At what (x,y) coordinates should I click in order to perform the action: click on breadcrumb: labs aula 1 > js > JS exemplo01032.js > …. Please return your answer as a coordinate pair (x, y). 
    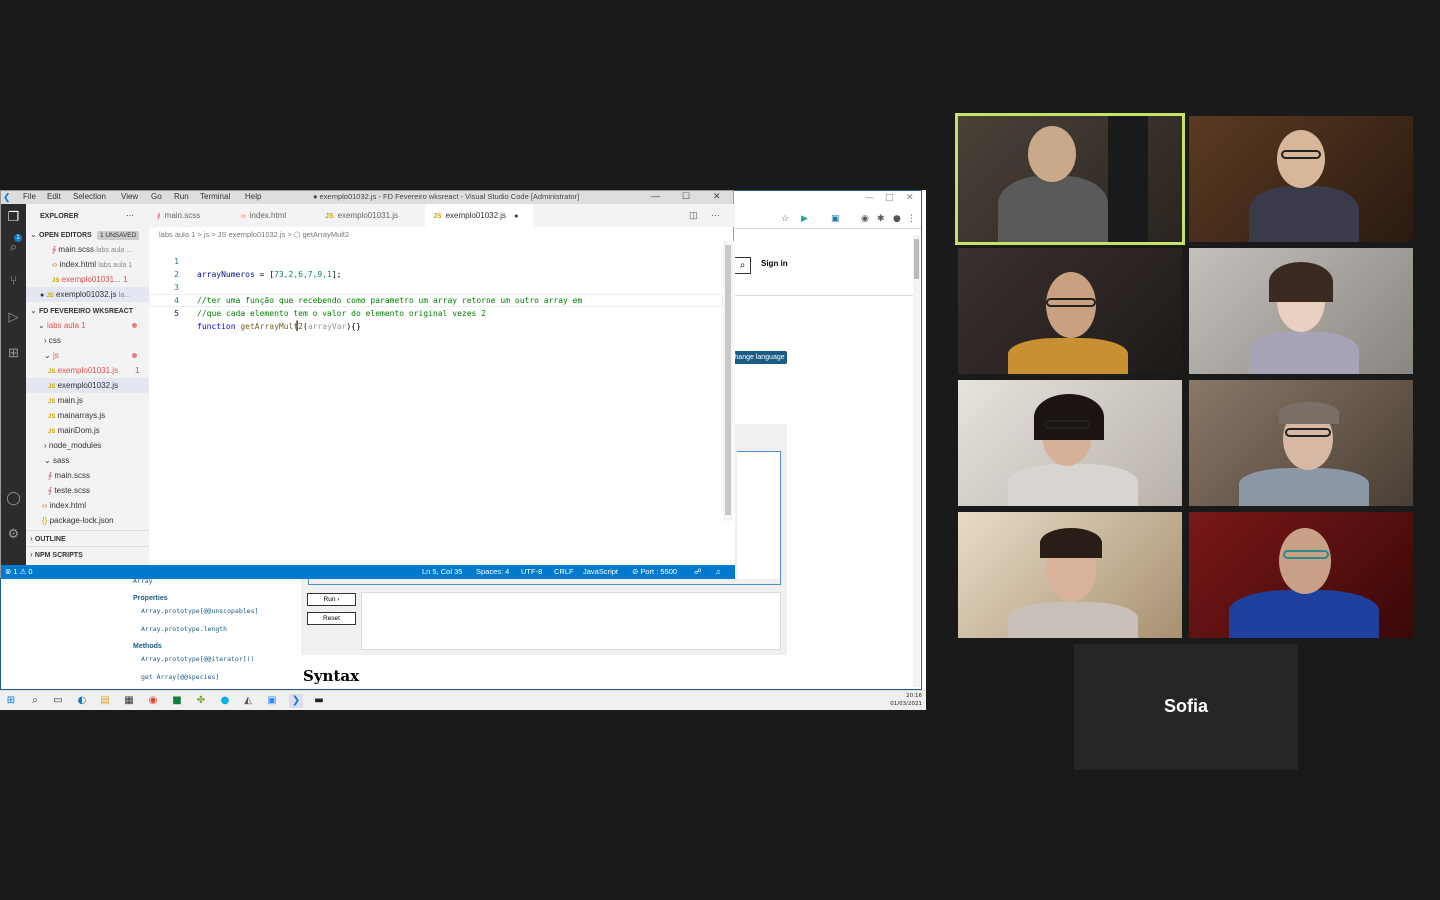
    Looking at the image, I should click on (254, 234).